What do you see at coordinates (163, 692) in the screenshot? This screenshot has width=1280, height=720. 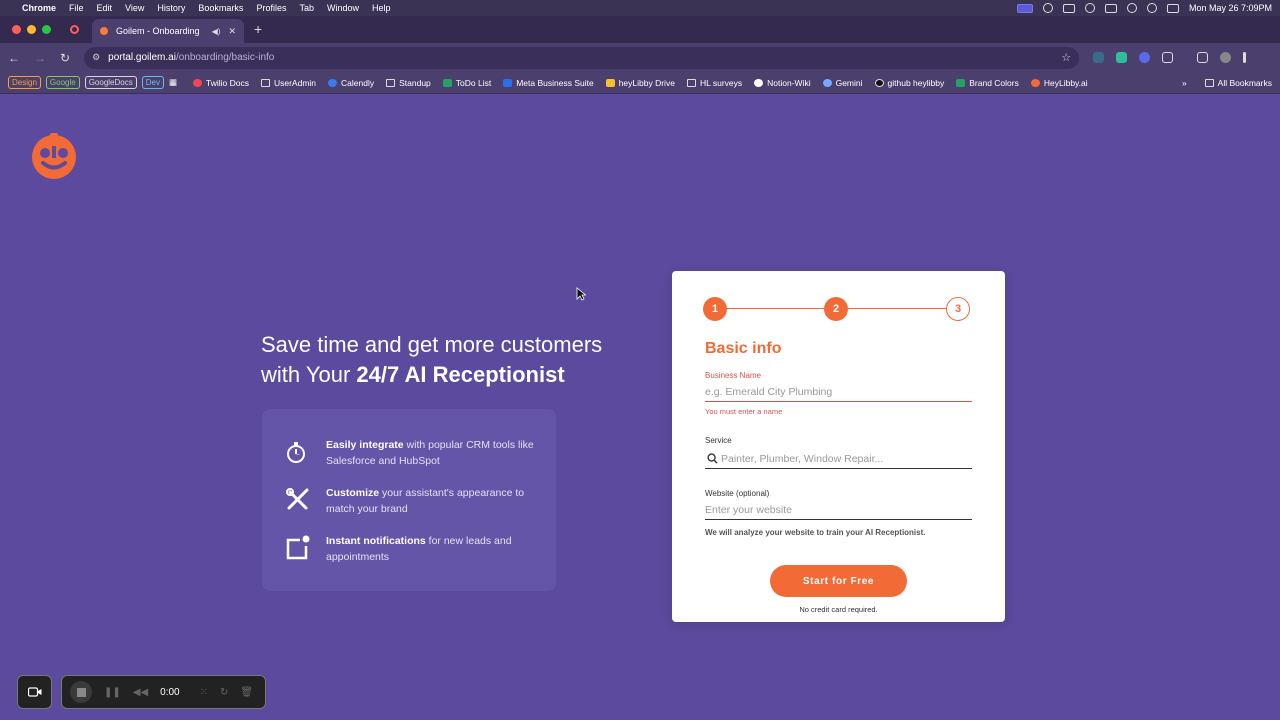 I see `recorder-controls: ❚❚ ◀◀ 0:00 ⁙ ↻ 🗑` at bounding box center [163, 692].